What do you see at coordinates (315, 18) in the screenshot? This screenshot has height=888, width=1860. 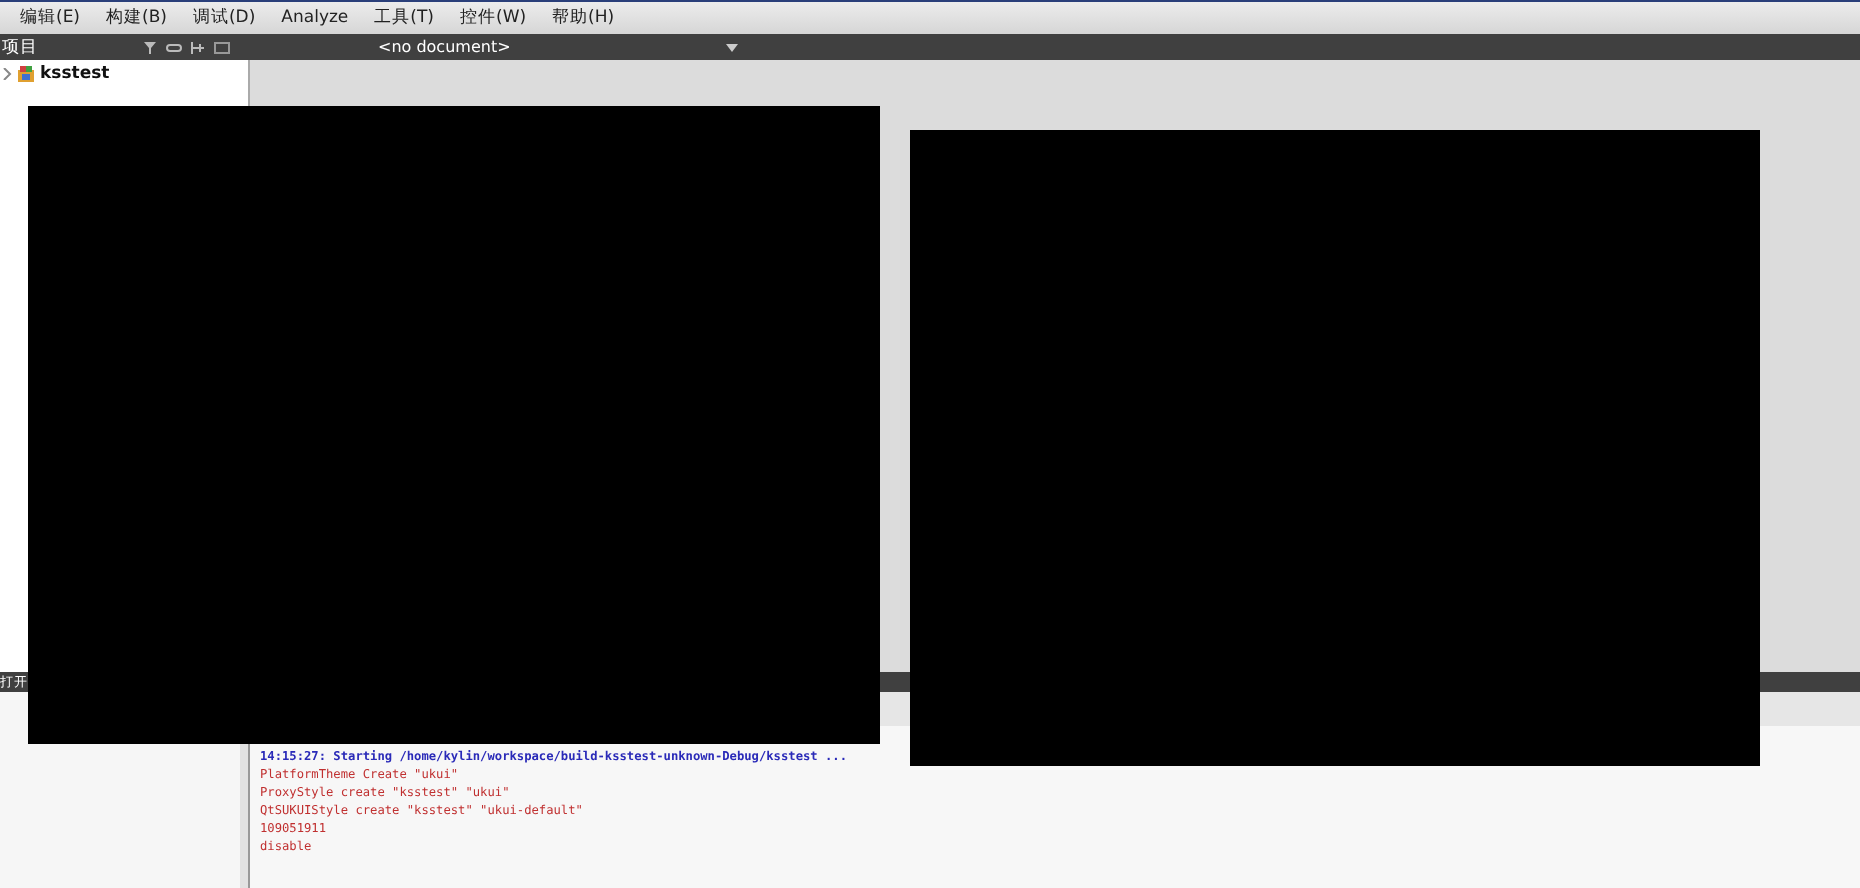 I see `menu-item: Analyze` at bounding box center [315, 18].